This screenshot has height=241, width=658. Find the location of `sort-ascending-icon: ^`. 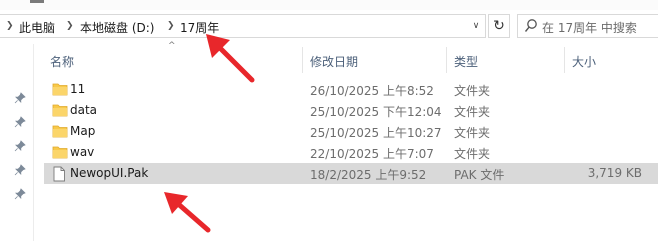

sort-ascending-icon: ^ is located at coordinates (172, 46).